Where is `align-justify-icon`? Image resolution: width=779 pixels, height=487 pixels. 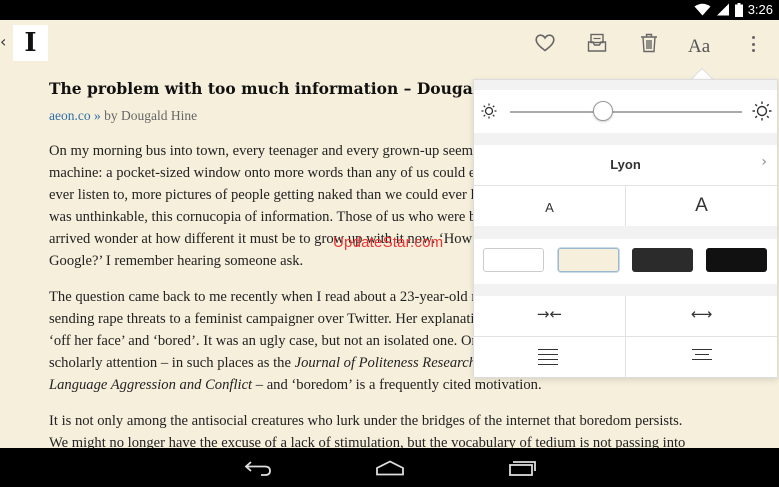
align-justify-icon is located at coordinates (548, 359).